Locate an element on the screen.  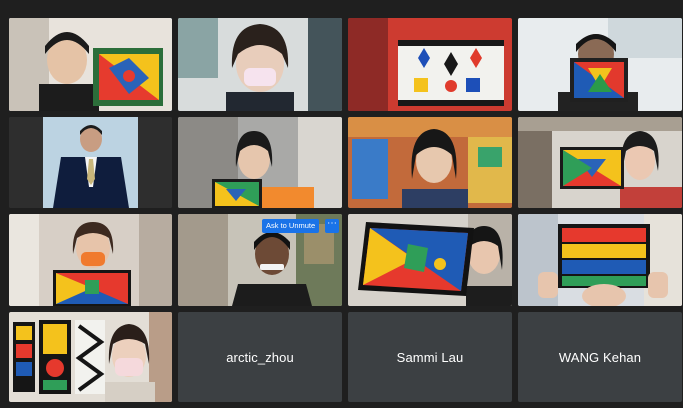
participant-name: WANG Kehan is located at coordinates (600, 357).